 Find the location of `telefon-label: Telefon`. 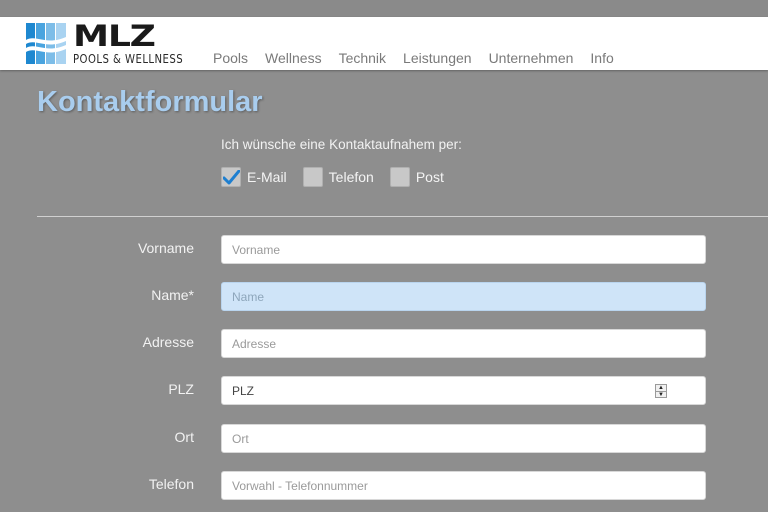

telefon-label: Telefon is located at coordinates (171, 484).